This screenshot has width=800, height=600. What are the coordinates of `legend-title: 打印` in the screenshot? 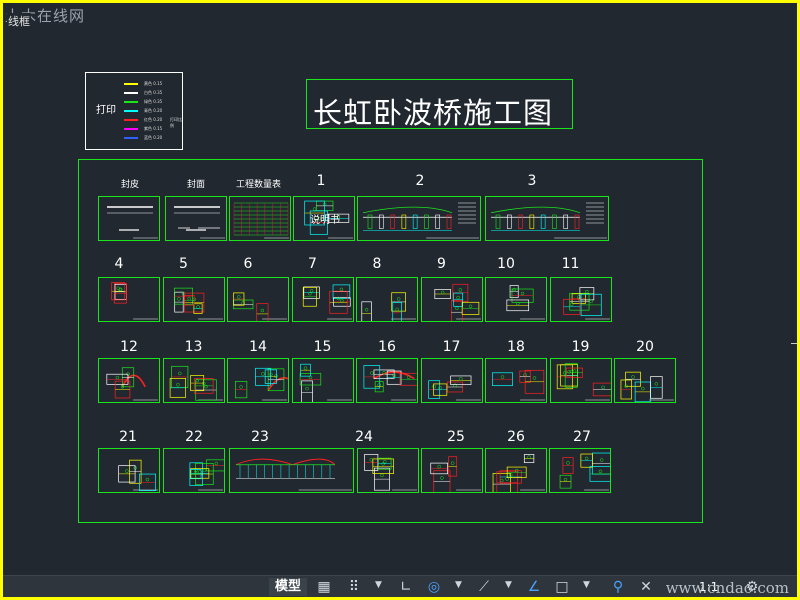 It's located at (106, 110).